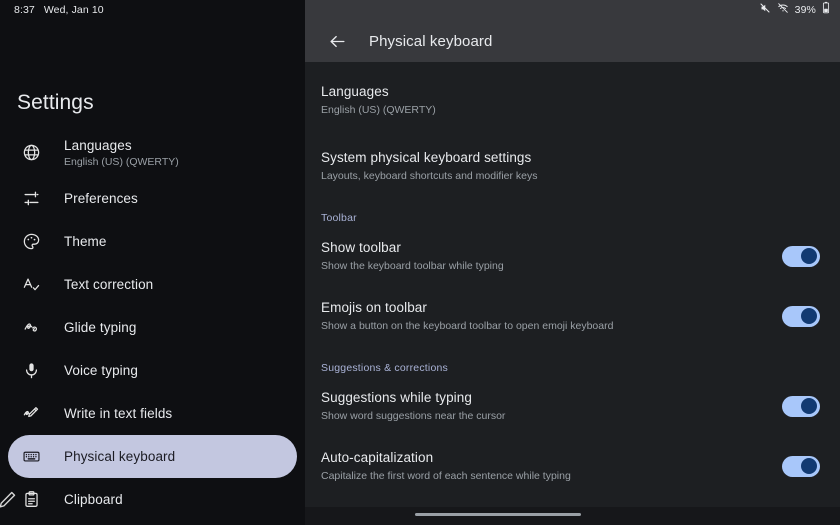 This screenshot has width=840, height=525. What do you see at coordinates (118, 413) in the screenshot?
I see `sidebar-item-label: Write in text fields` at bounding box center [118, 413].